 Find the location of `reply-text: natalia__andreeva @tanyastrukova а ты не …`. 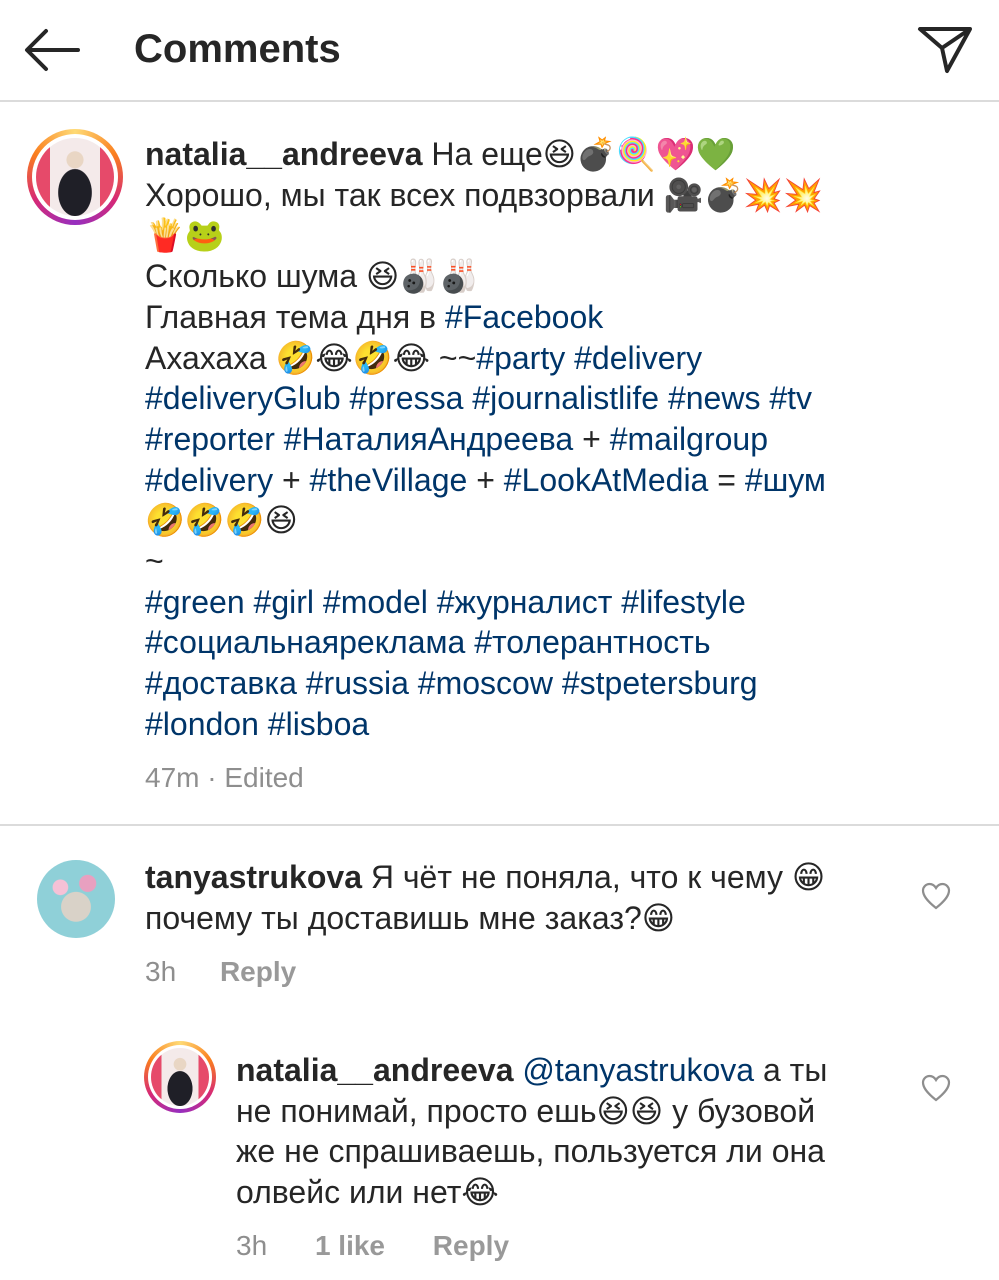

reply-text: natalia__andreeva @tanyastrukova а ты не … is located at coordinates (576, 1131).